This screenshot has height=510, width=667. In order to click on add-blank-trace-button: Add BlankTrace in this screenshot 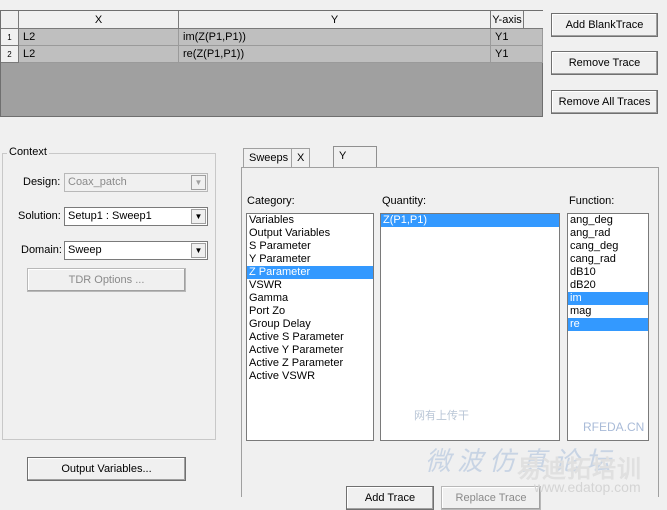, I will do `click(604, 25)`.